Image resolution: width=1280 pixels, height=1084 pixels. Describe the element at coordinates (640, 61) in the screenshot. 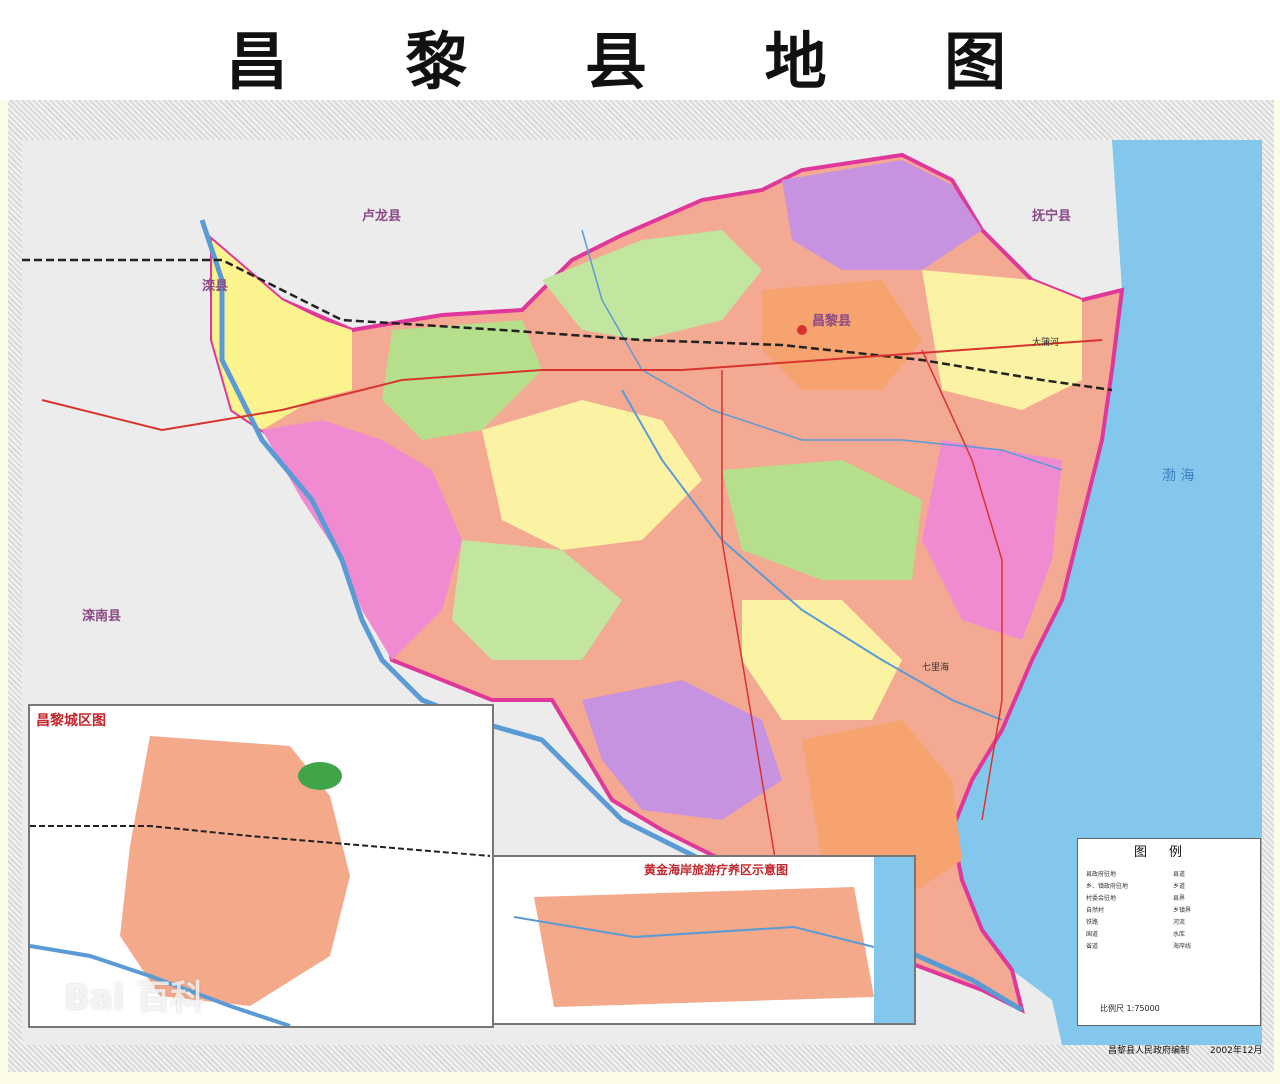

I see `page-title: 昌 黎 县 地 图` at that location.